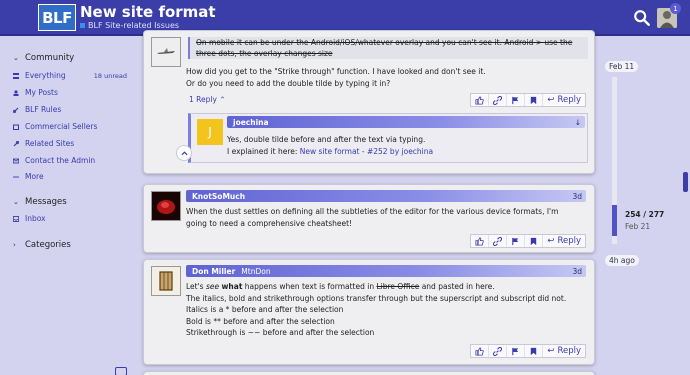 Image resolution: width=690 pixels, height=375 pixels. I want to click on sidebar-item-label: BLF Rules, so click(43, 109).